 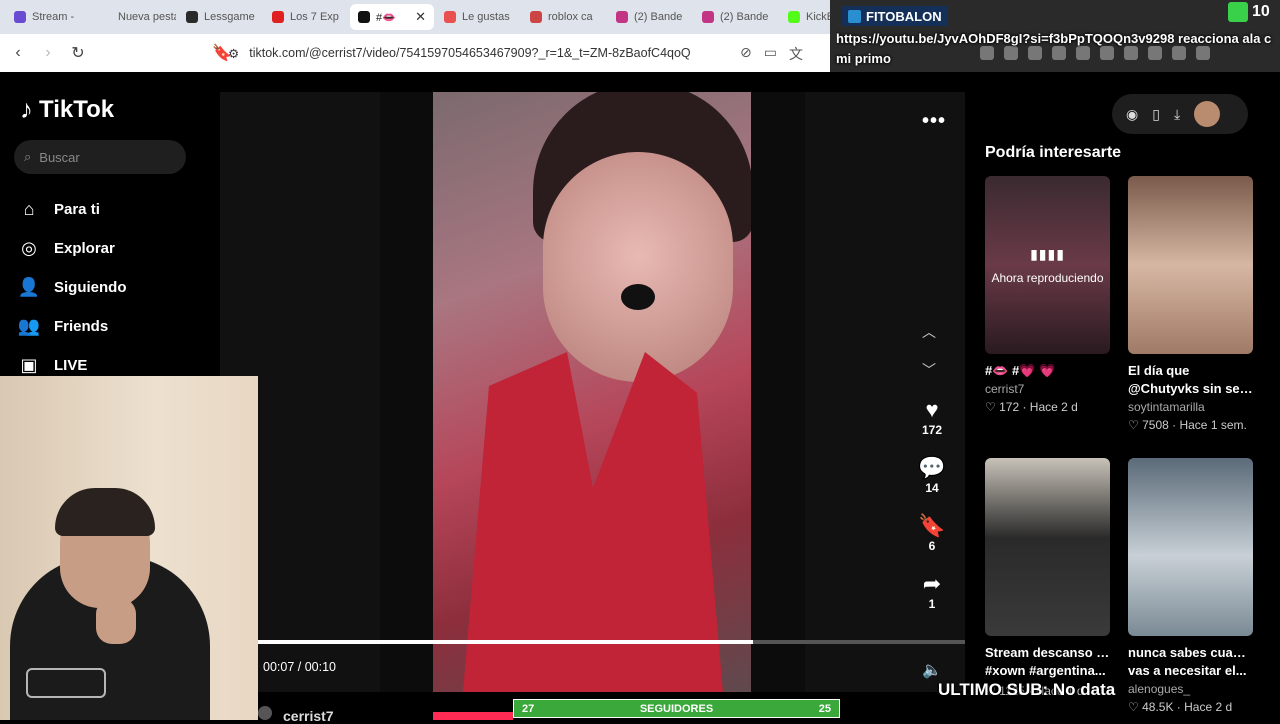 I want to click on search-placeholder: Buscar, so click(x=59, y=157).